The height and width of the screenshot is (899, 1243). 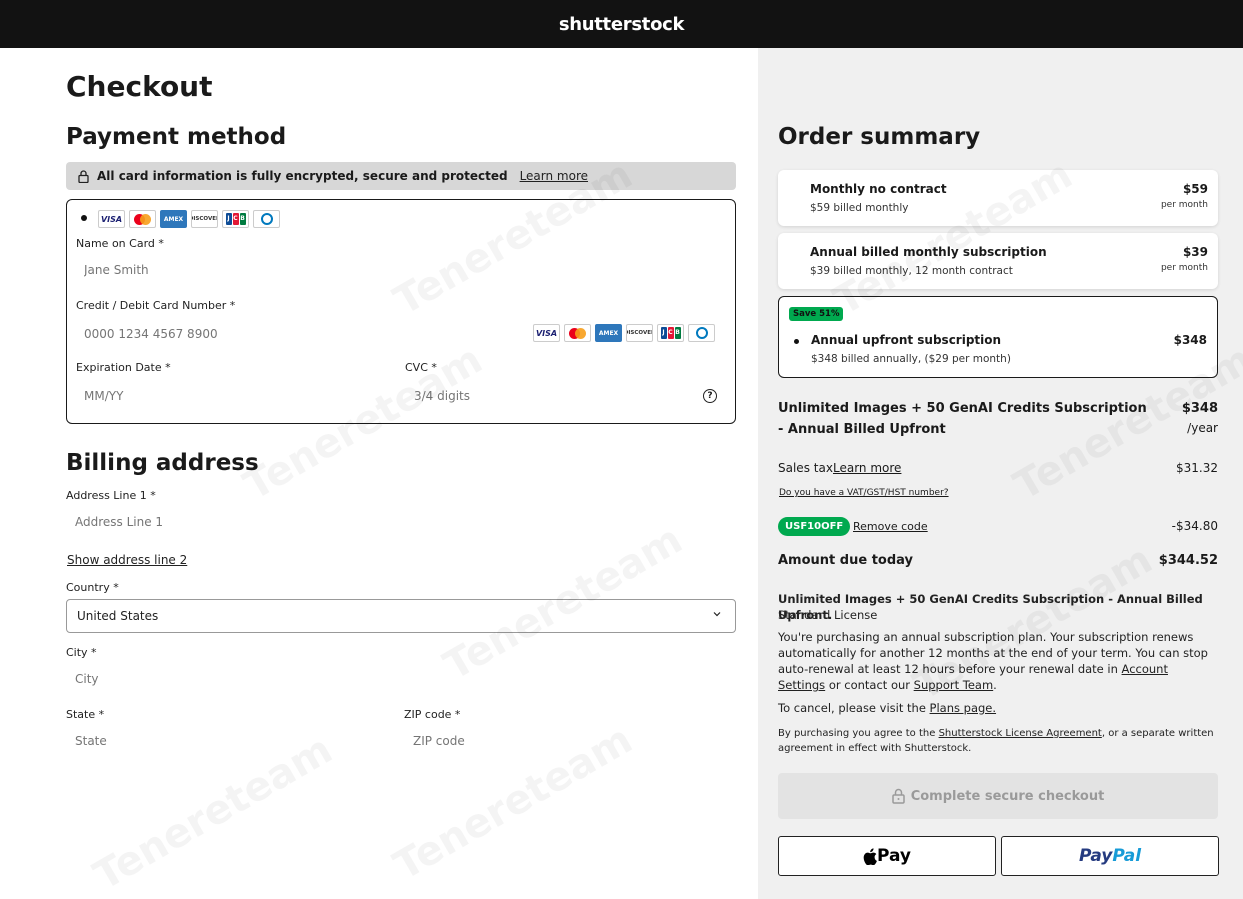 What do you see at coordinates (275, 679) in the screenshot?
I see `city-input` at bounding box center [275, 679].